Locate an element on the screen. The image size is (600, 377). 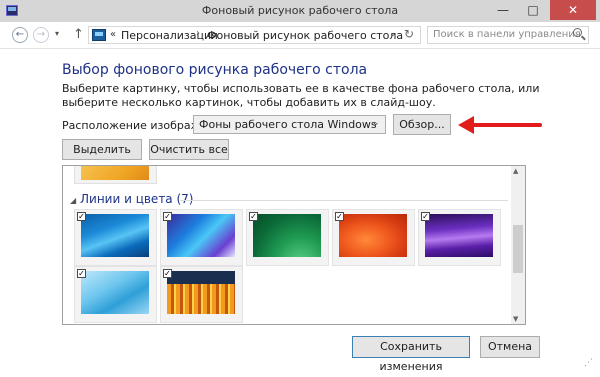
control-panel-icon is located at coordinates (99, 35).